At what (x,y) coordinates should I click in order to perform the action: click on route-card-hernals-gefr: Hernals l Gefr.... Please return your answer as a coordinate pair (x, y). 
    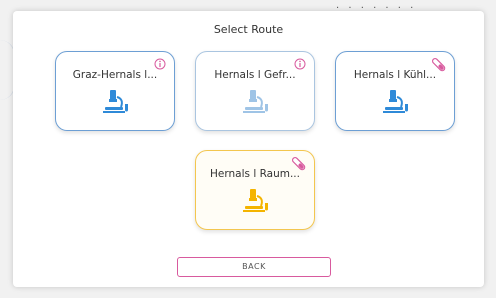
    Looking at the image, I should click on (255, 91).